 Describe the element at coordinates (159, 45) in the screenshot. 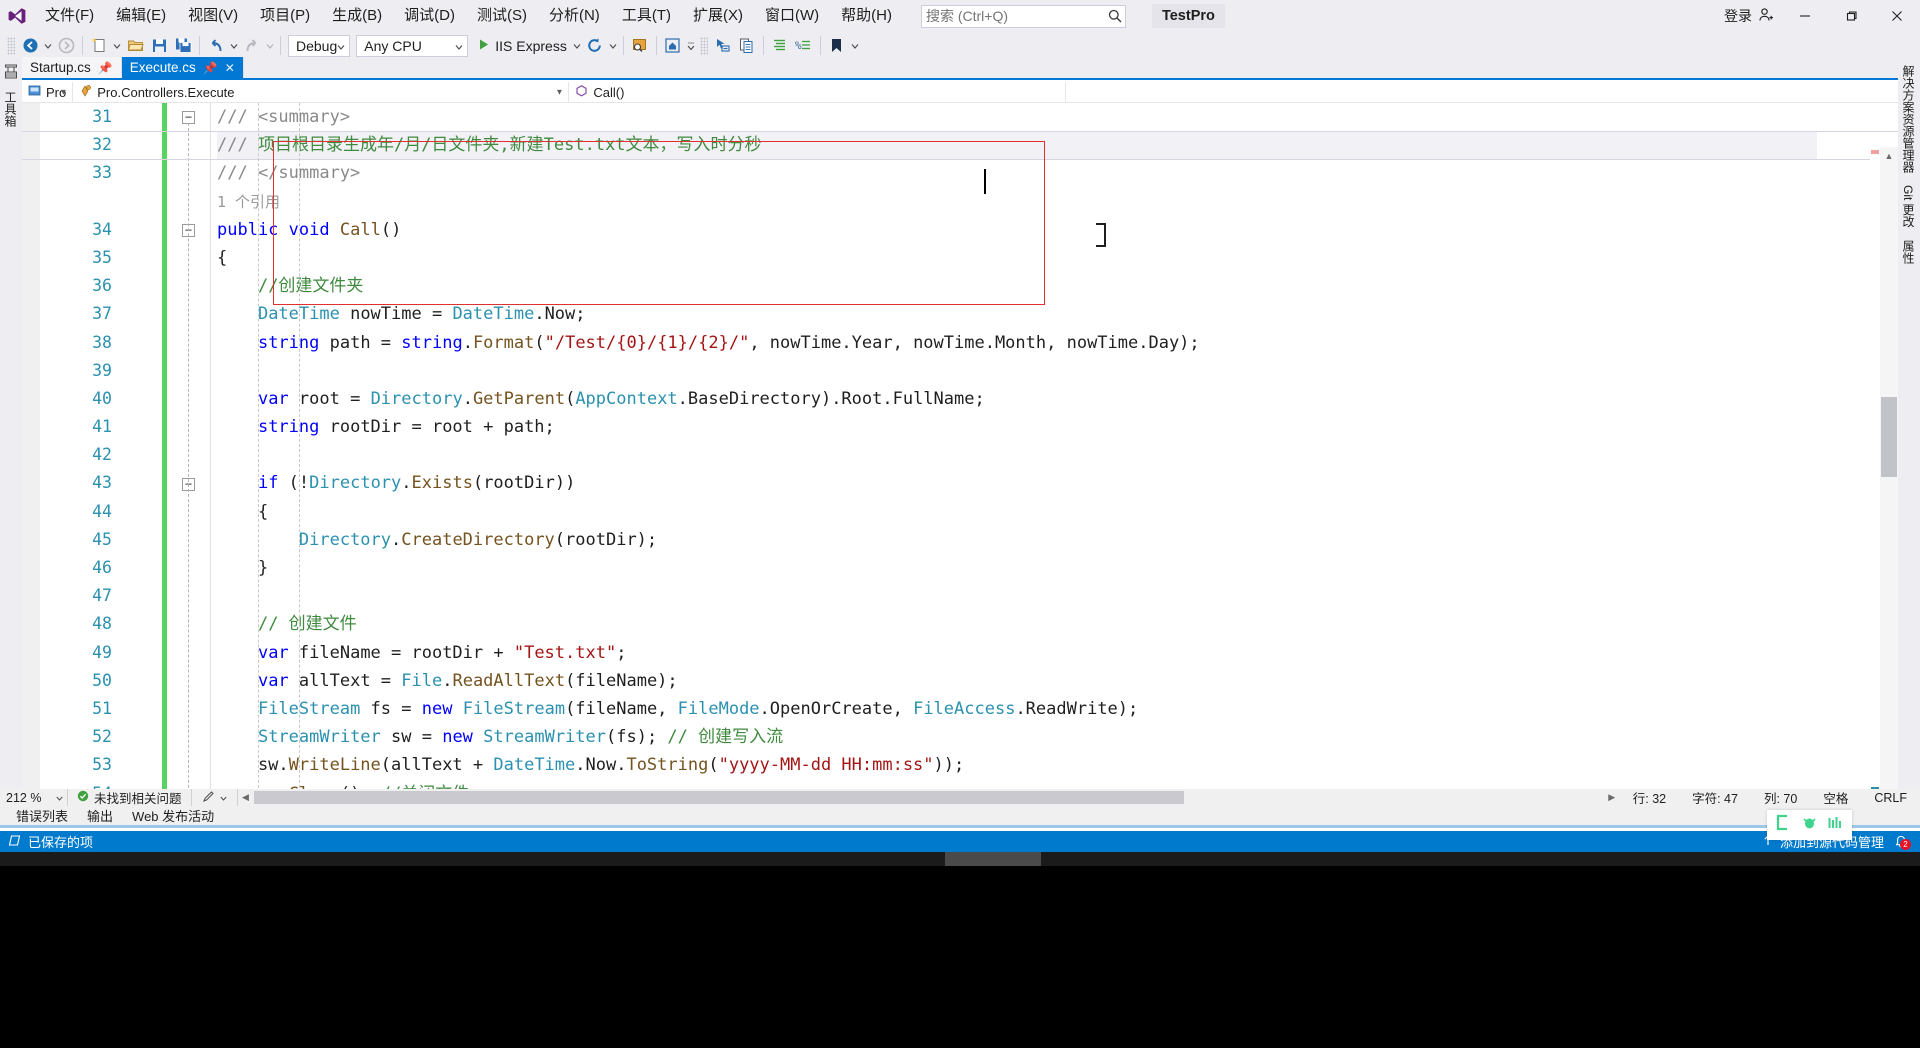

I see `save-icon` at that location.